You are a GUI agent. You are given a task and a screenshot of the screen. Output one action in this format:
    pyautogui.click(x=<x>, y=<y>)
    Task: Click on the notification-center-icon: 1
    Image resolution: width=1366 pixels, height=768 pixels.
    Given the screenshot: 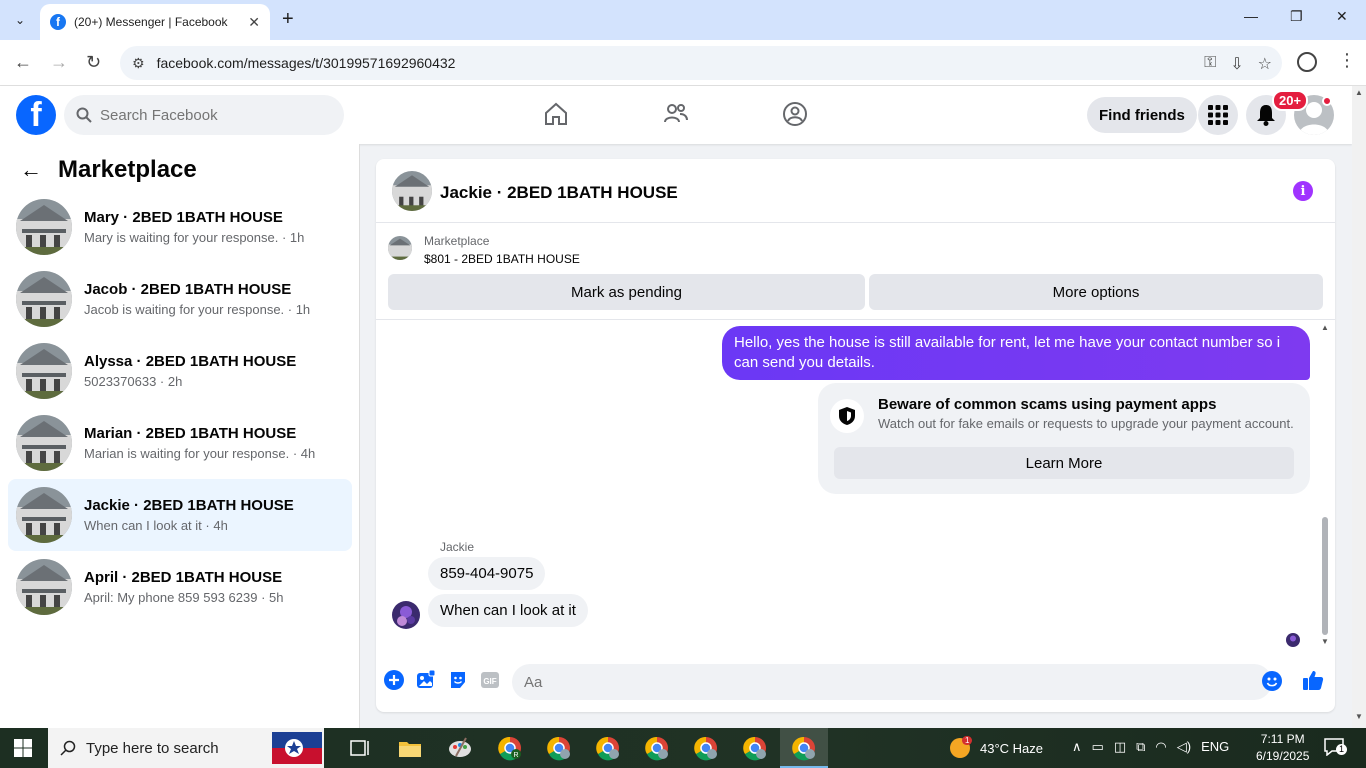 What is the action you would take?
    pyautogui.click(x=1335, y=748)
    